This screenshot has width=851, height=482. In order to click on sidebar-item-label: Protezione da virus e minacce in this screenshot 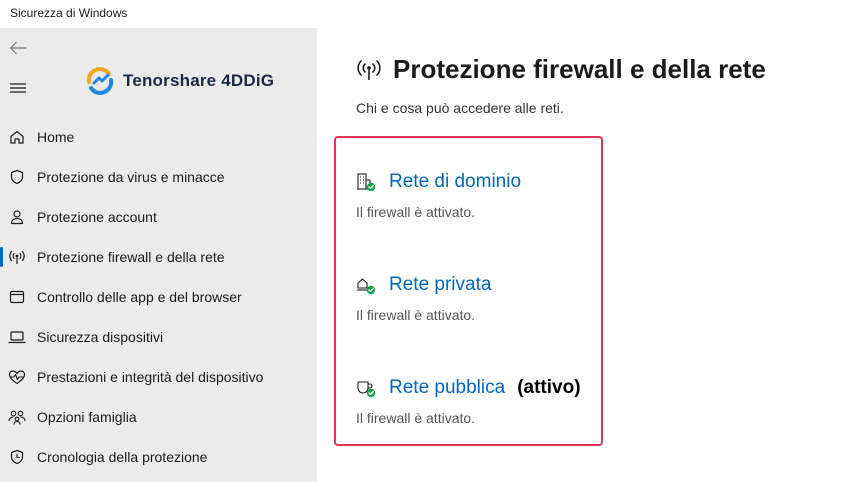, I will do `click(131, 177)`.